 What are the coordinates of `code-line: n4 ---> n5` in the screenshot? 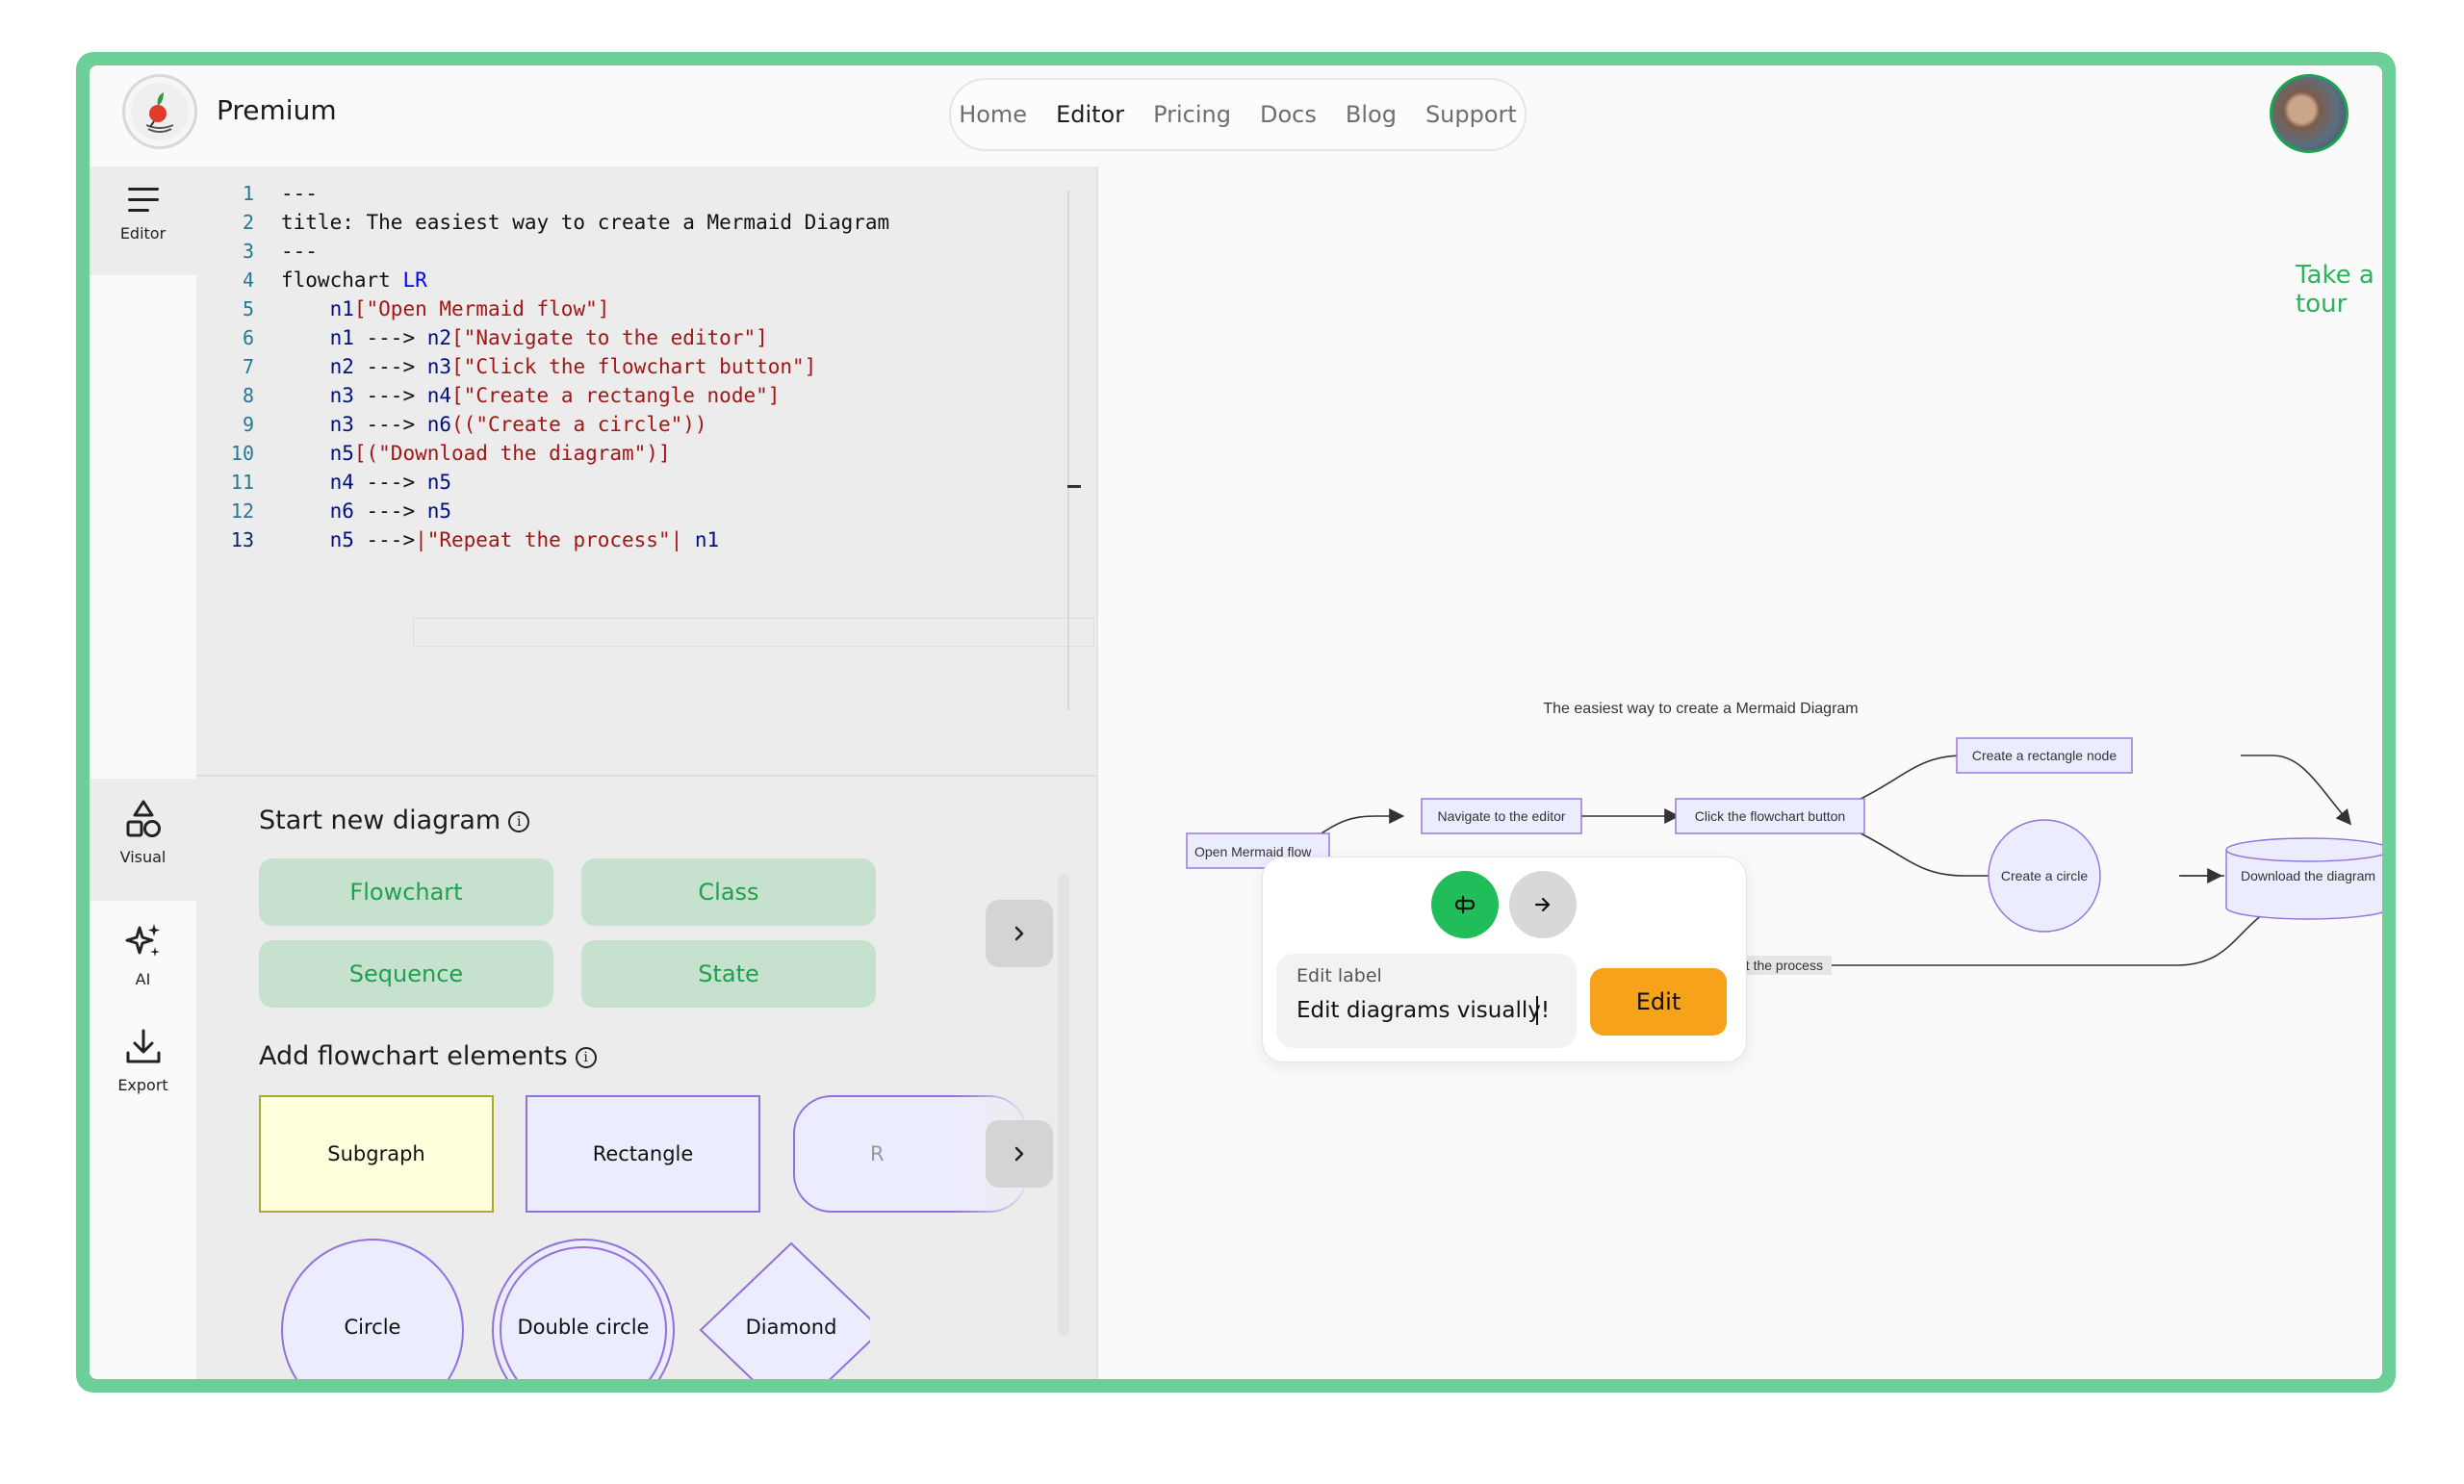 It's located at (366, 483).